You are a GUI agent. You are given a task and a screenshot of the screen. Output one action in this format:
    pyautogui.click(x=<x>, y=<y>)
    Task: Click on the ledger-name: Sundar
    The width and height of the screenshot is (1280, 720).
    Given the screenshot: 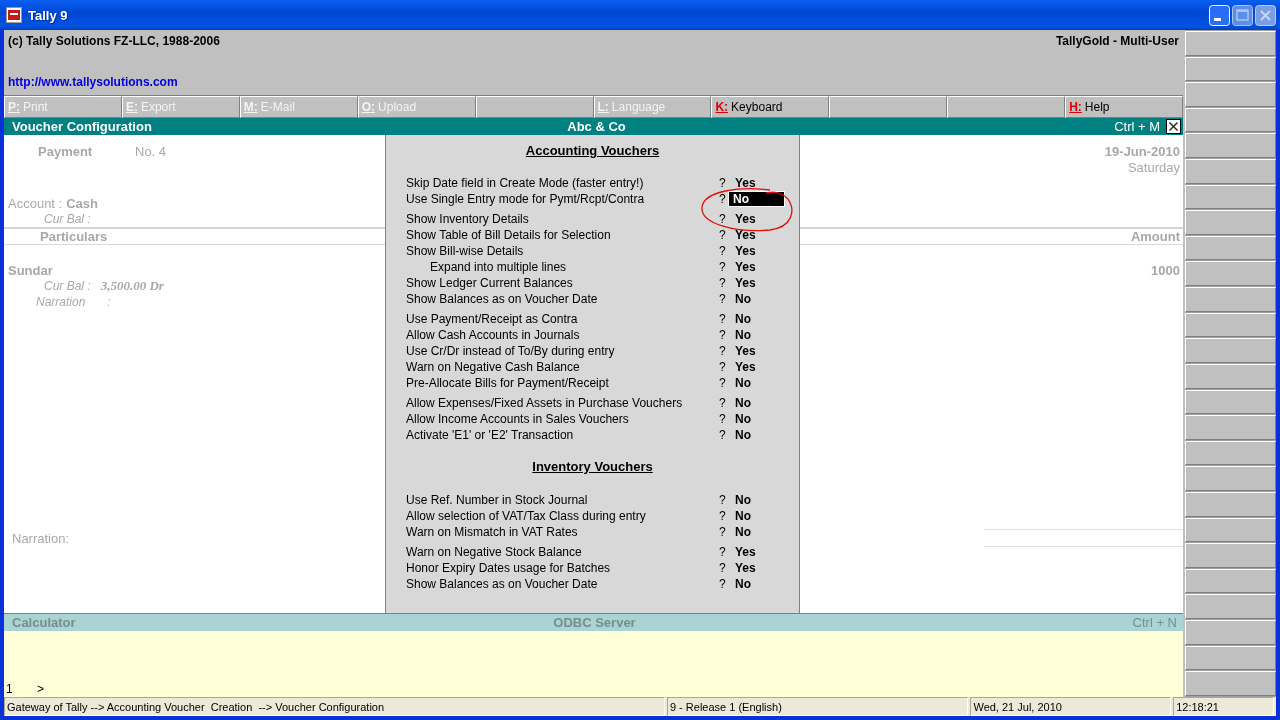 What is the action you would take?
    pyautogui.click(x=30, y=270)
    